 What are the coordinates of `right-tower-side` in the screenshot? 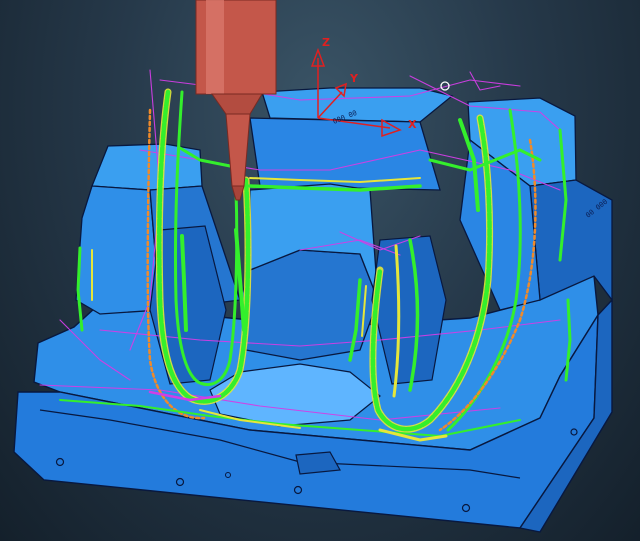 It's located at (571, 240).